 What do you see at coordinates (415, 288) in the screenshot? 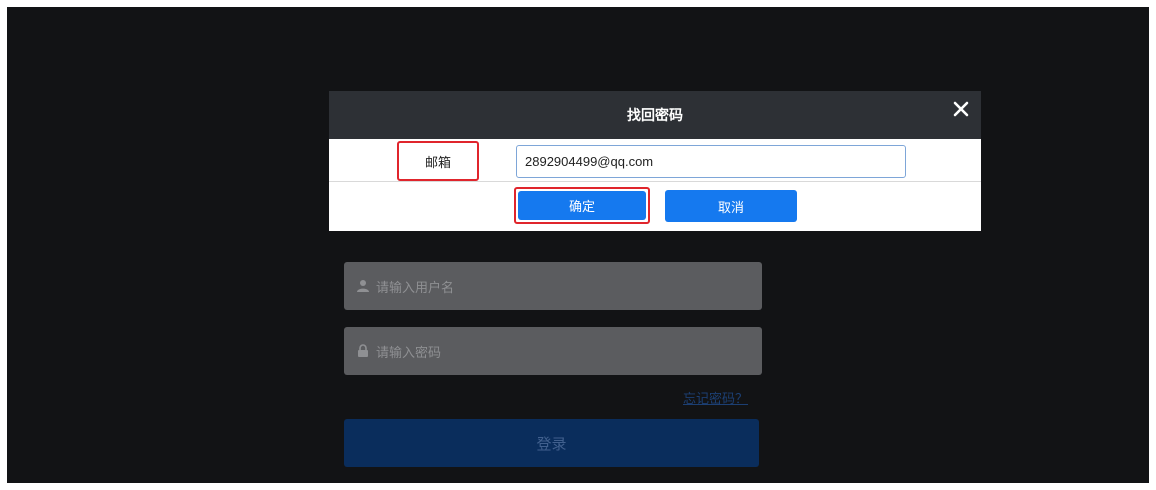
I see `username-placeholder: 请输入用户名` at bounding box center [415, 288].